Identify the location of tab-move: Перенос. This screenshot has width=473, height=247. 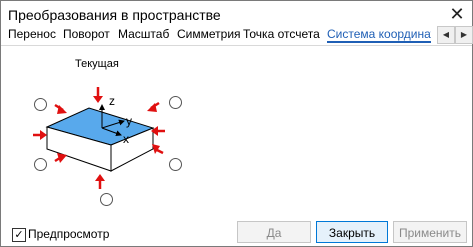
(32, 34).